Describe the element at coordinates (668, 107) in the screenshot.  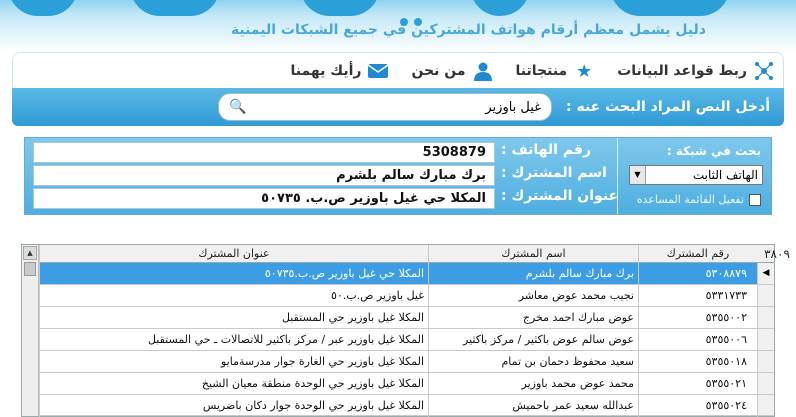
I see `search-label: أدخل النص المراد البحث عنه :` at that location.